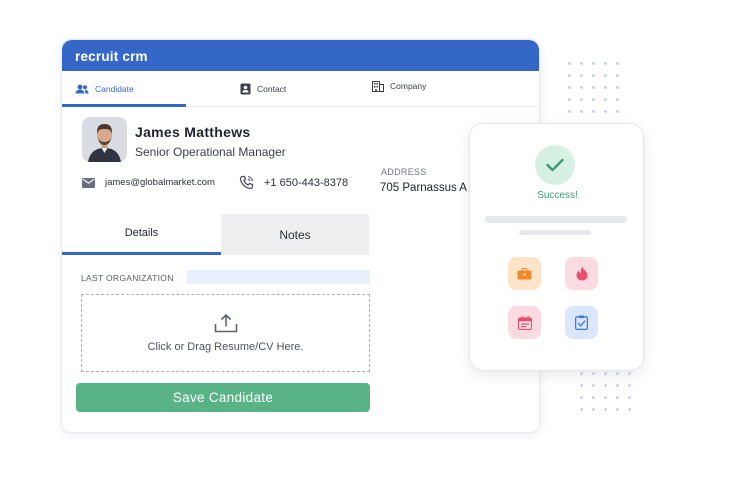 The image size is (740, 492). I want to click on tab-details: Details, so click(141, 234).